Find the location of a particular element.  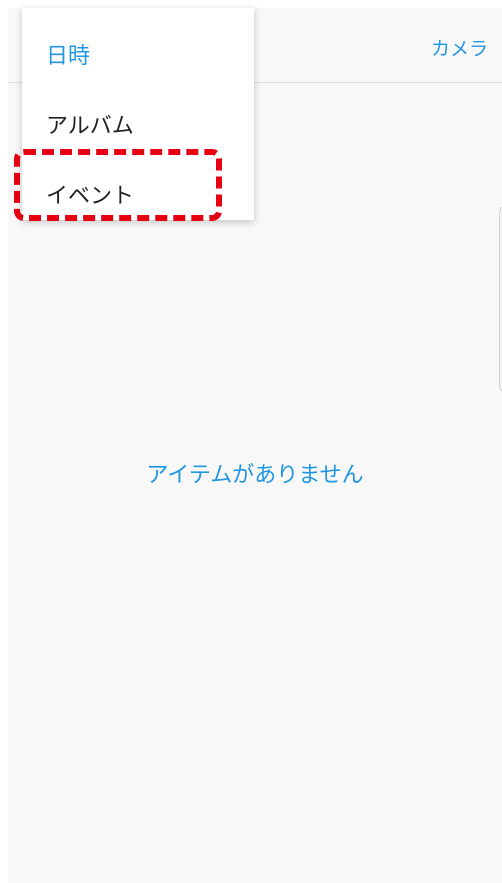

sort-dropdown-menu: 日時 アルバム イベント is located at coordinates (138, 114).